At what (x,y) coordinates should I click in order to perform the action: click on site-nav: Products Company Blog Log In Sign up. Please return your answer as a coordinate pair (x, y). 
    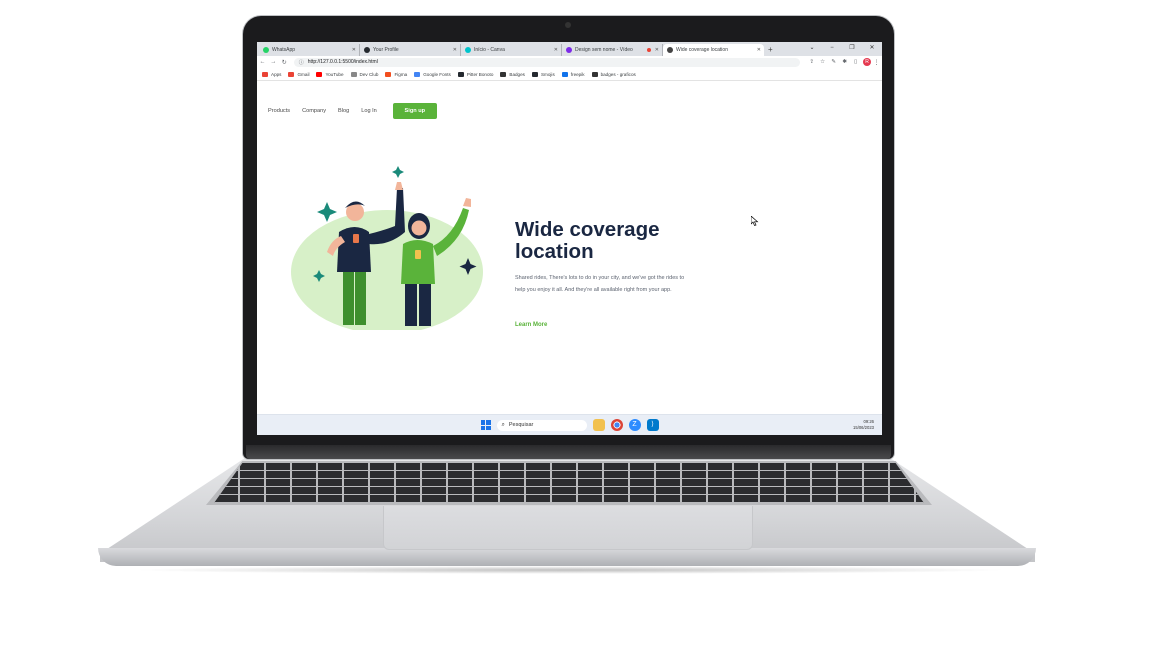
    Looking at the image, I should click on (358, 111).